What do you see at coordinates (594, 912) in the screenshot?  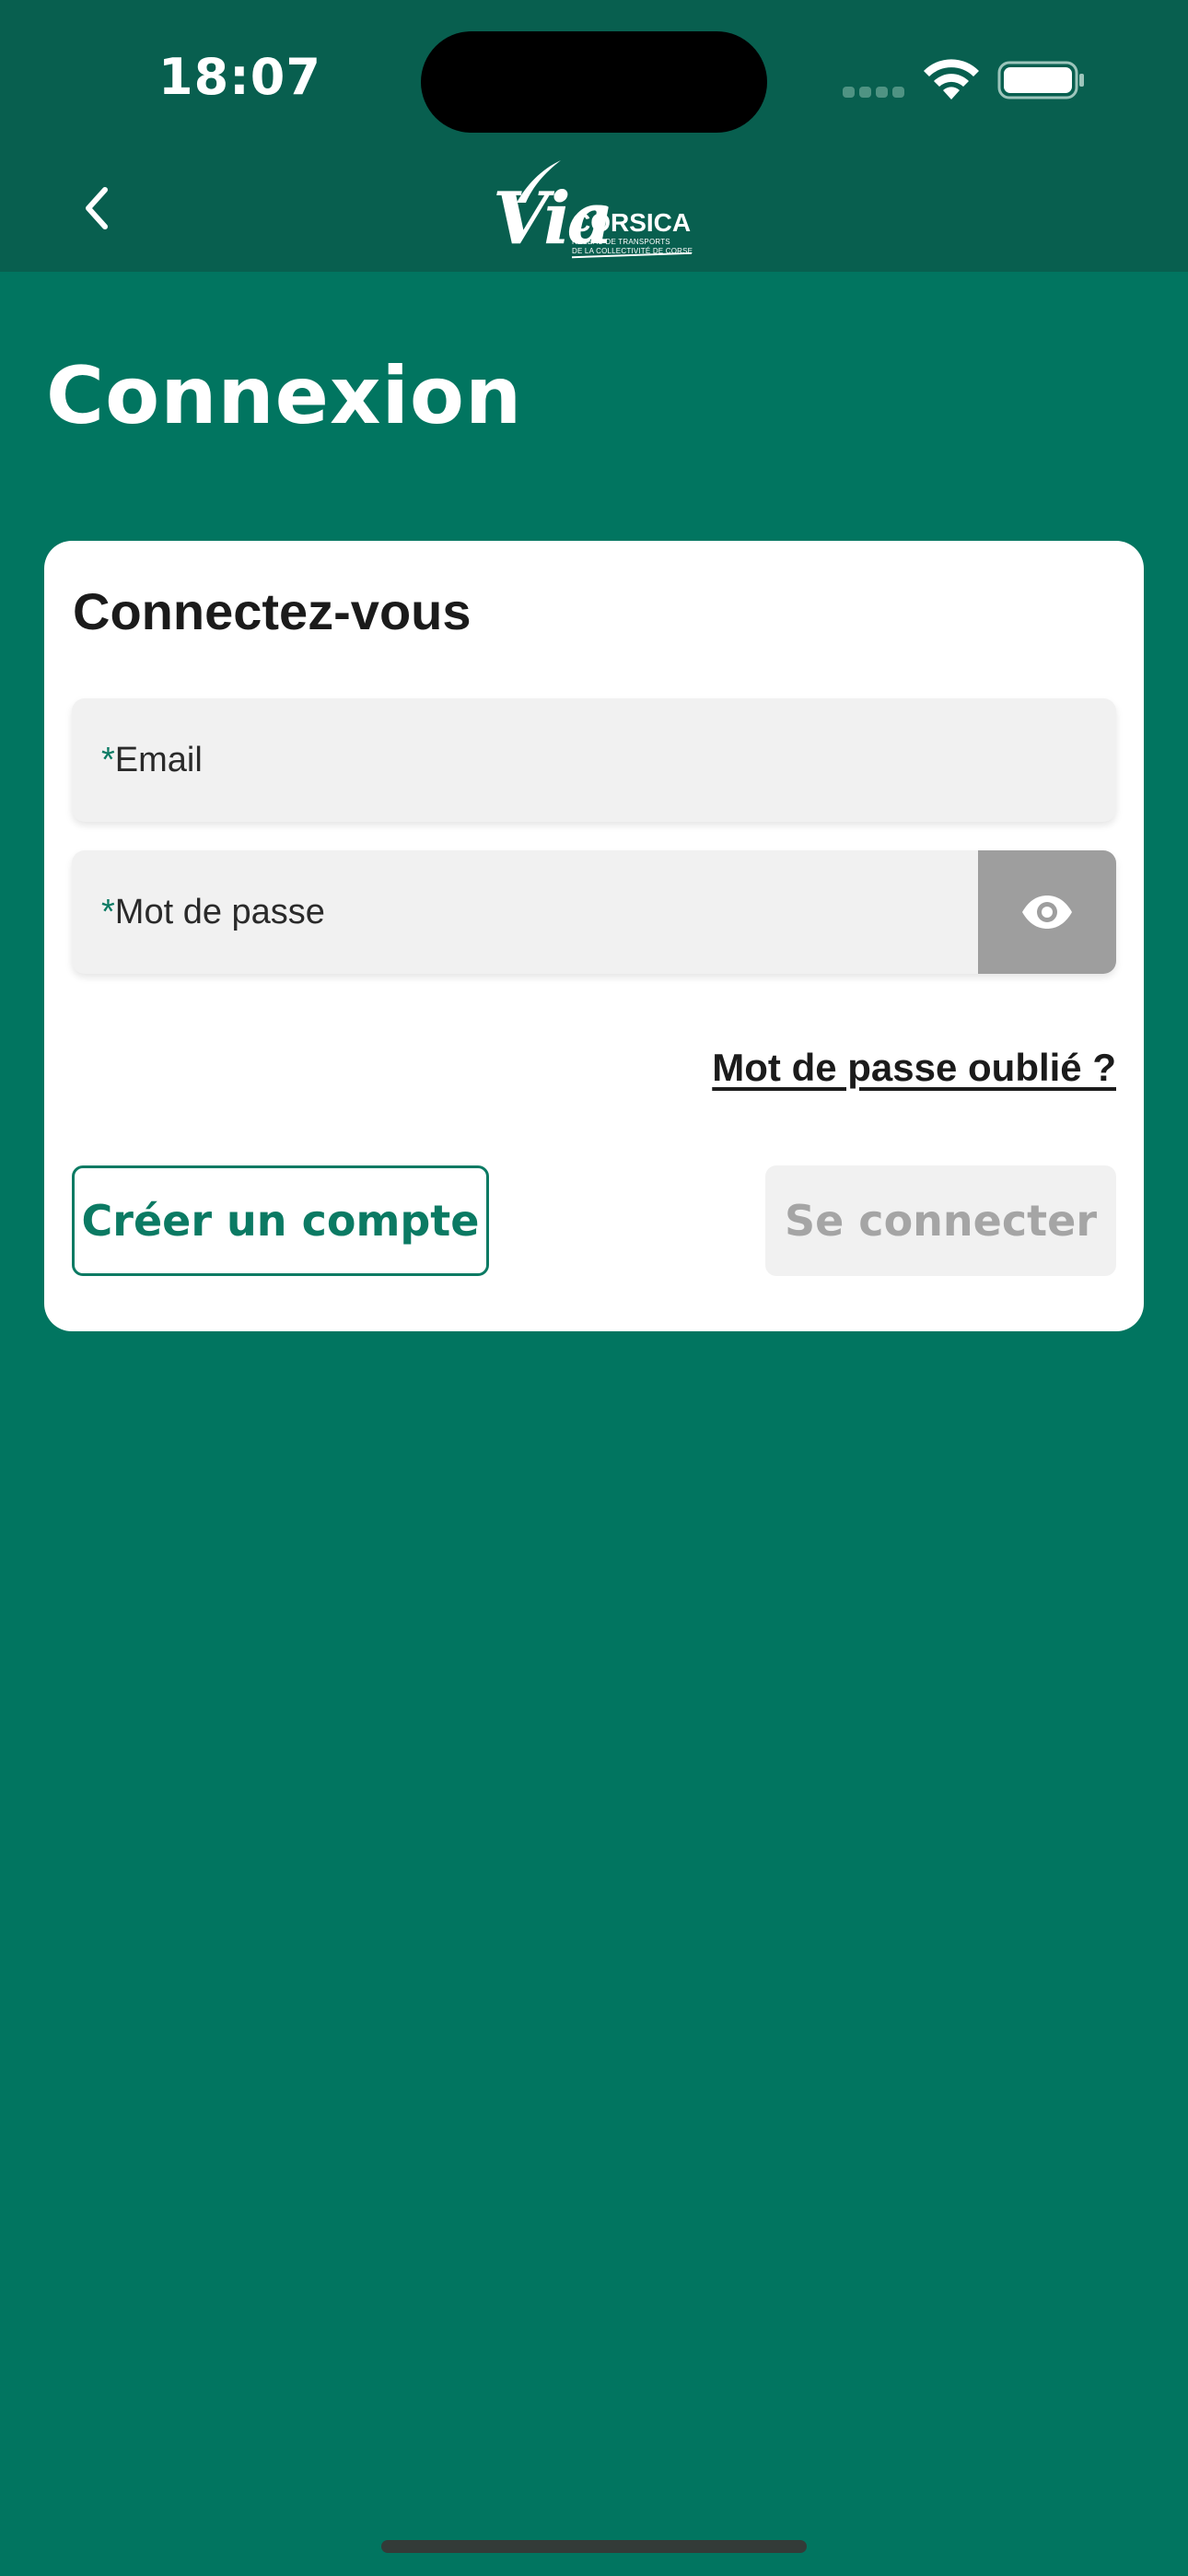 I see `password-field: * Mot de passe` at bounding box center [594, 912].